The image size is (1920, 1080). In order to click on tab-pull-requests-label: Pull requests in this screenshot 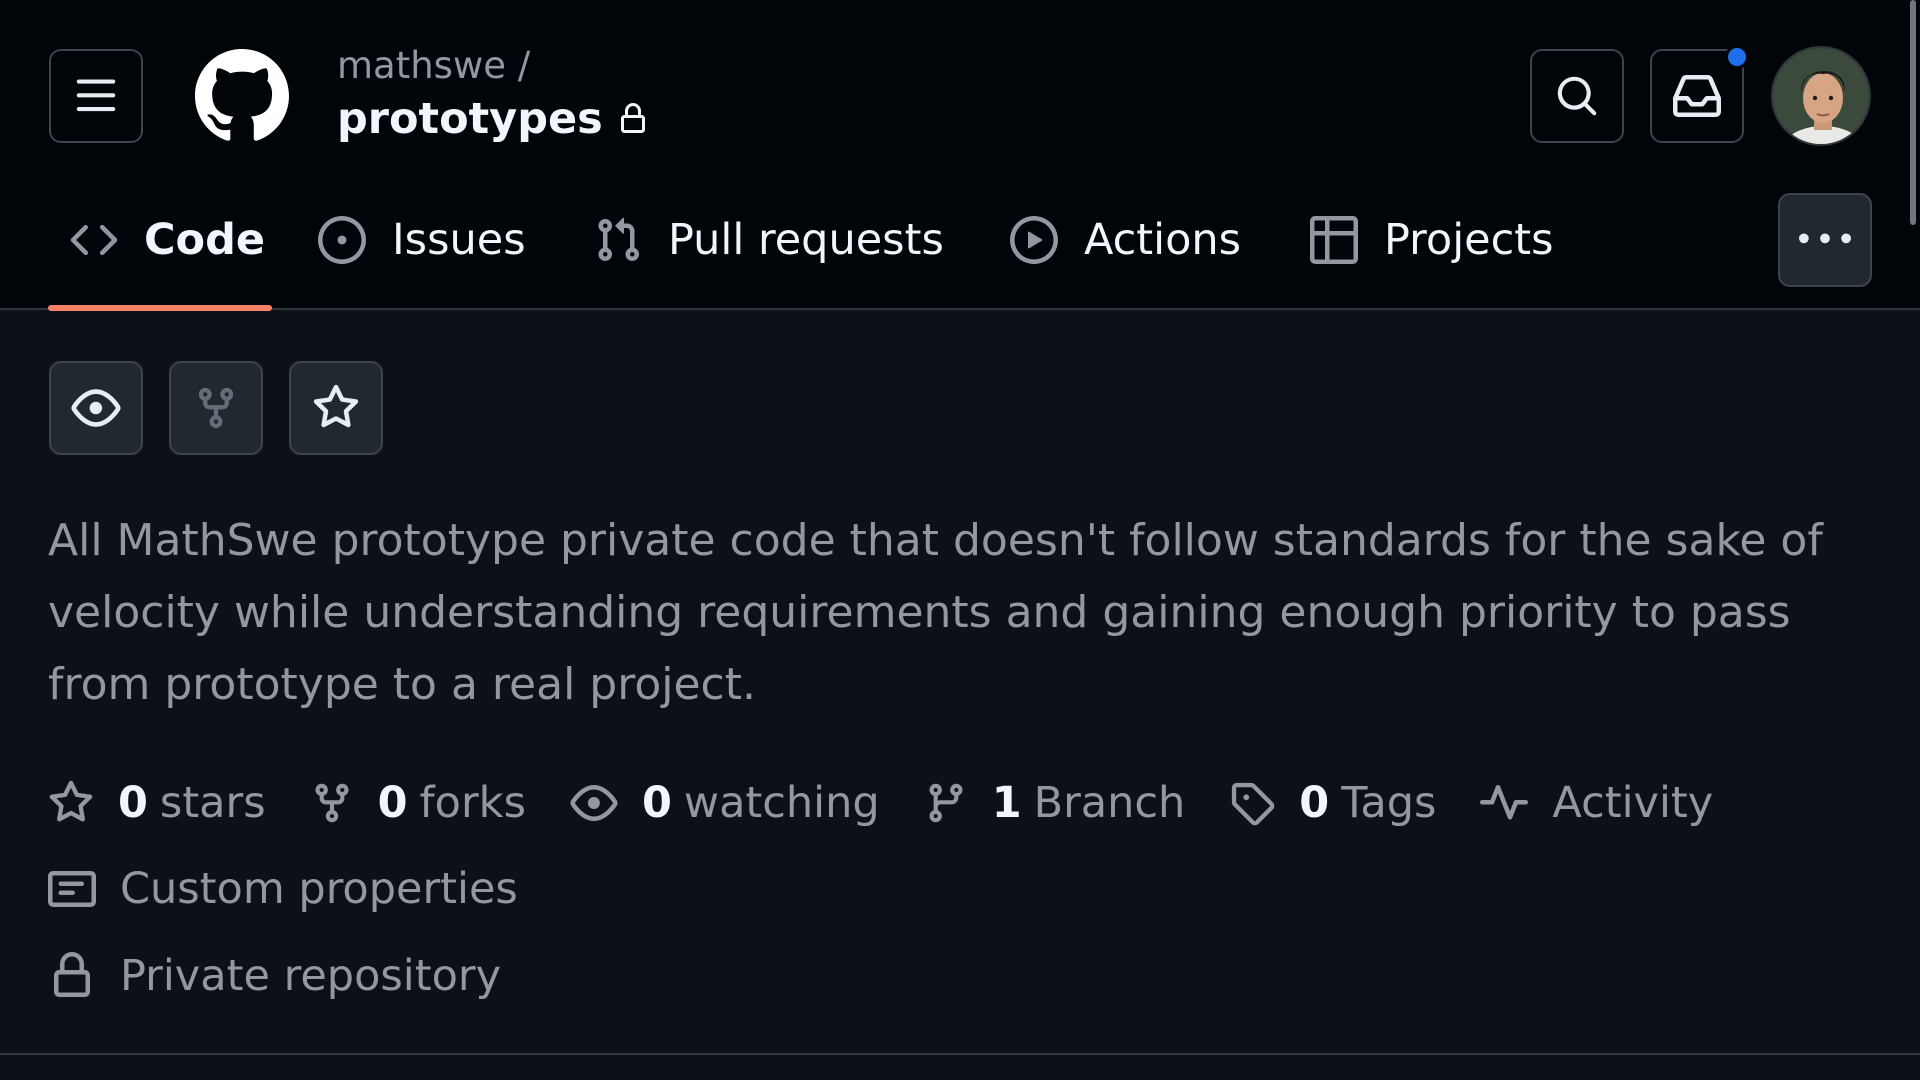, I will do `click(806, 240)`.